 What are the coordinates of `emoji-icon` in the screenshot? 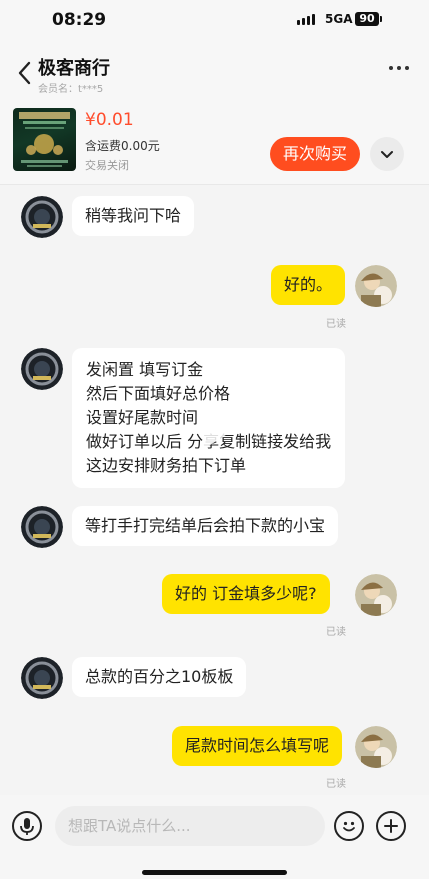 It's located at (349, 826).